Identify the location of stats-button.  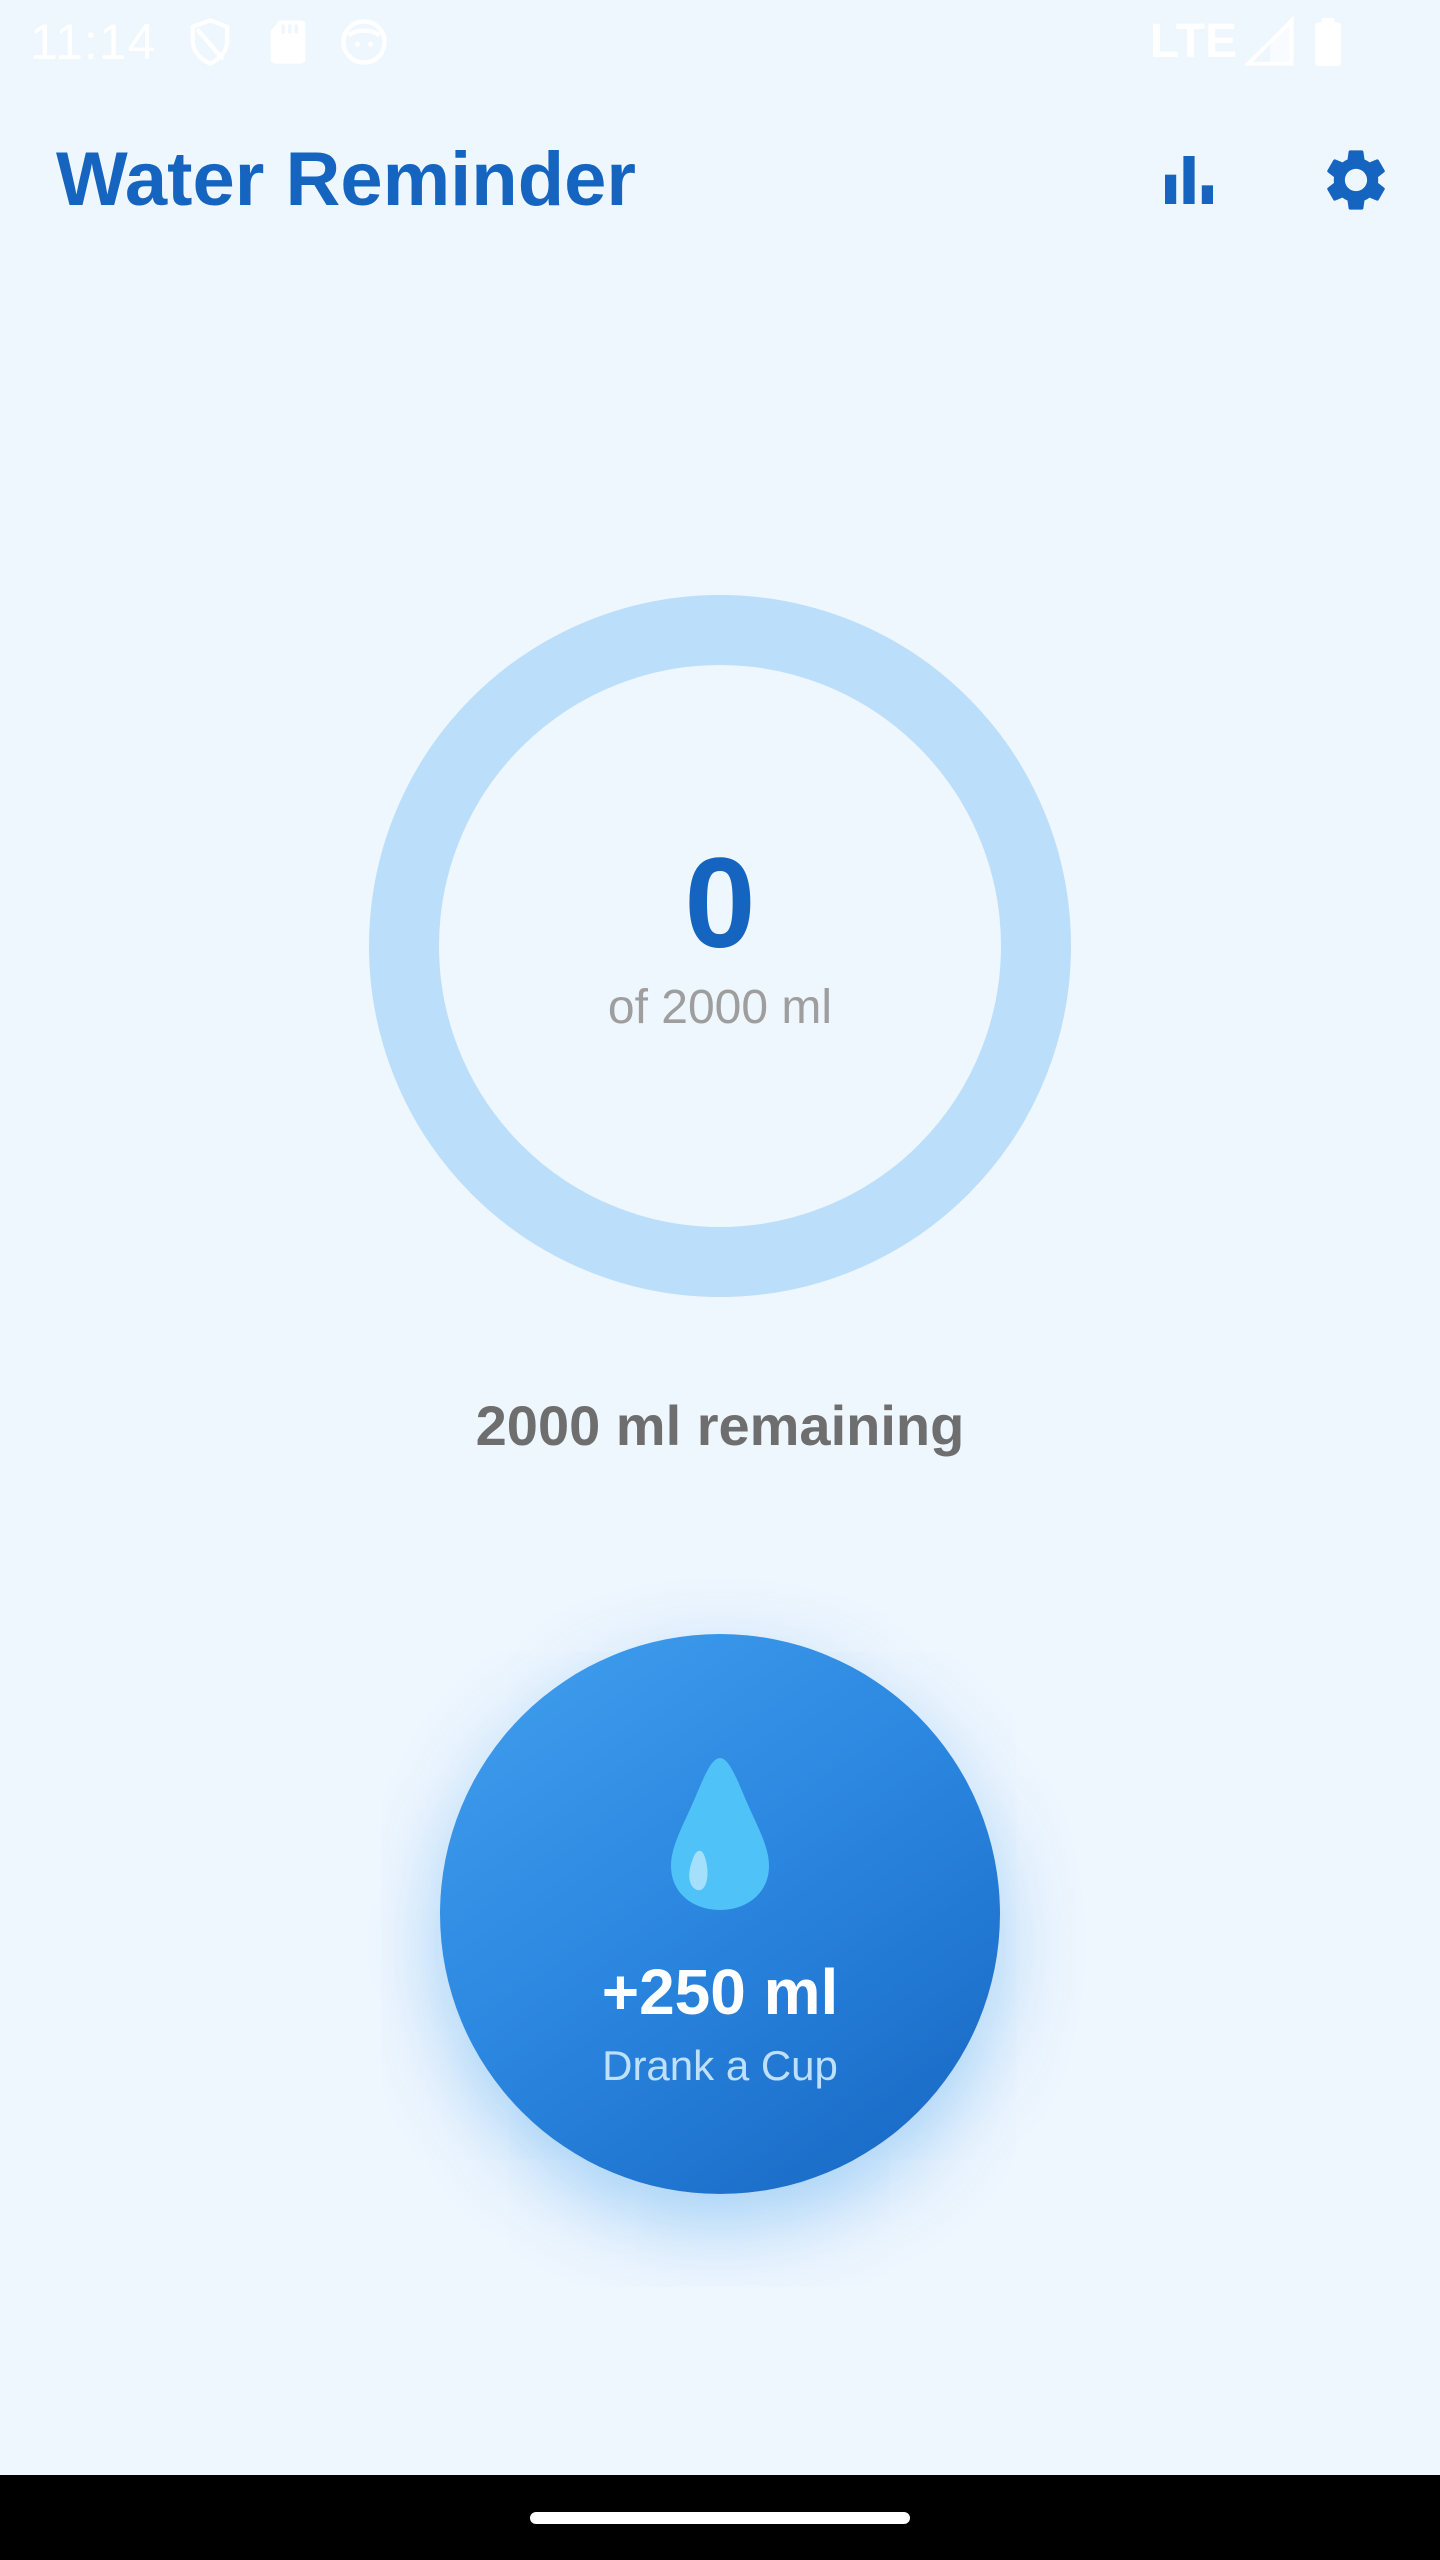
(1189, 180).